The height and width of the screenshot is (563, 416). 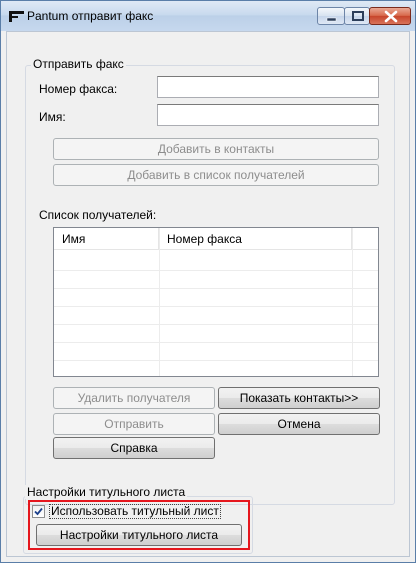 I want to click on close-button, so click(x=390, y=16).